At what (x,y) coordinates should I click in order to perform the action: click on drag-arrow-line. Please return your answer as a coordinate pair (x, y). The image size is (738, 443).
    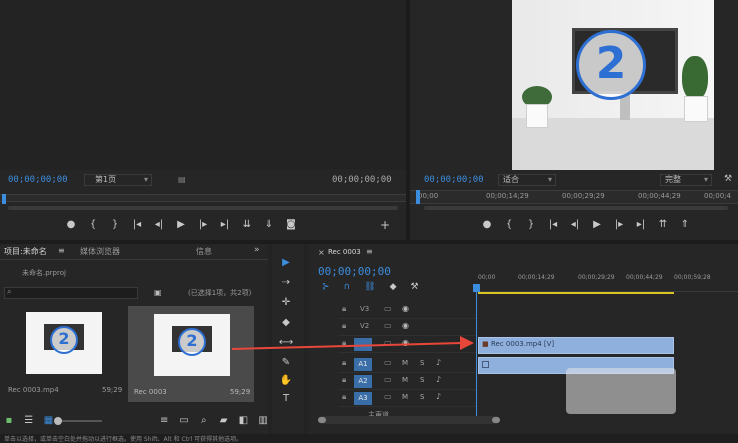
    Looking at the image, I should click on (347, 346).